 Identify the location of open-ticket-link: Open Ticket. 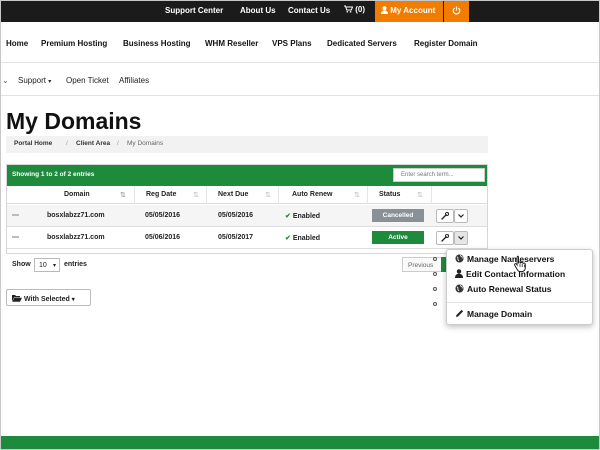
(87, 80).